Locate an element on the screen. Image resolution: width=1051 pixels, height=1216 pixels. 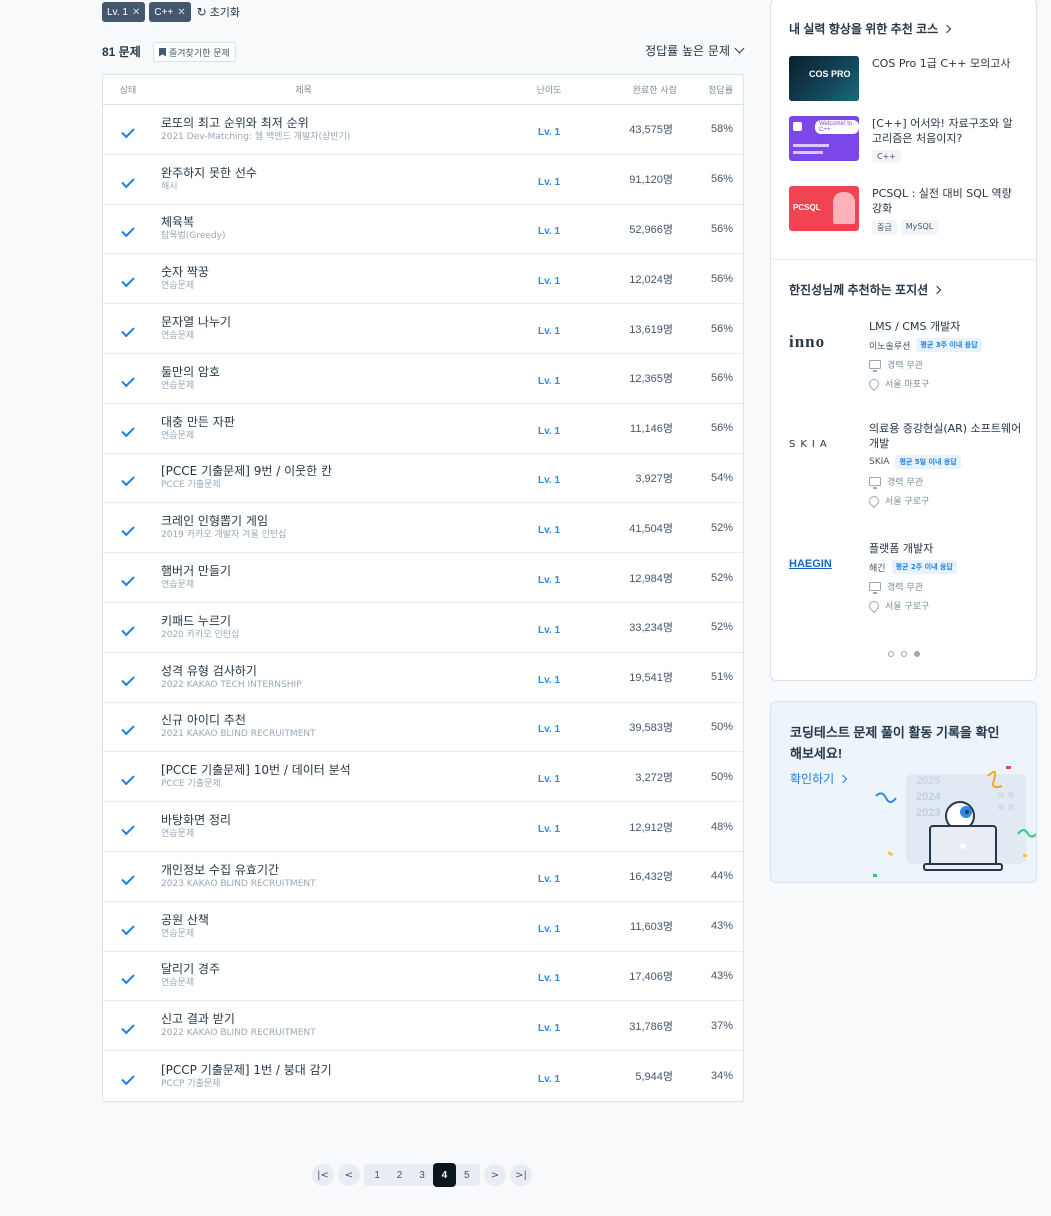
reset-button: ↻ 초기화 is located at coordinates (218, 12).